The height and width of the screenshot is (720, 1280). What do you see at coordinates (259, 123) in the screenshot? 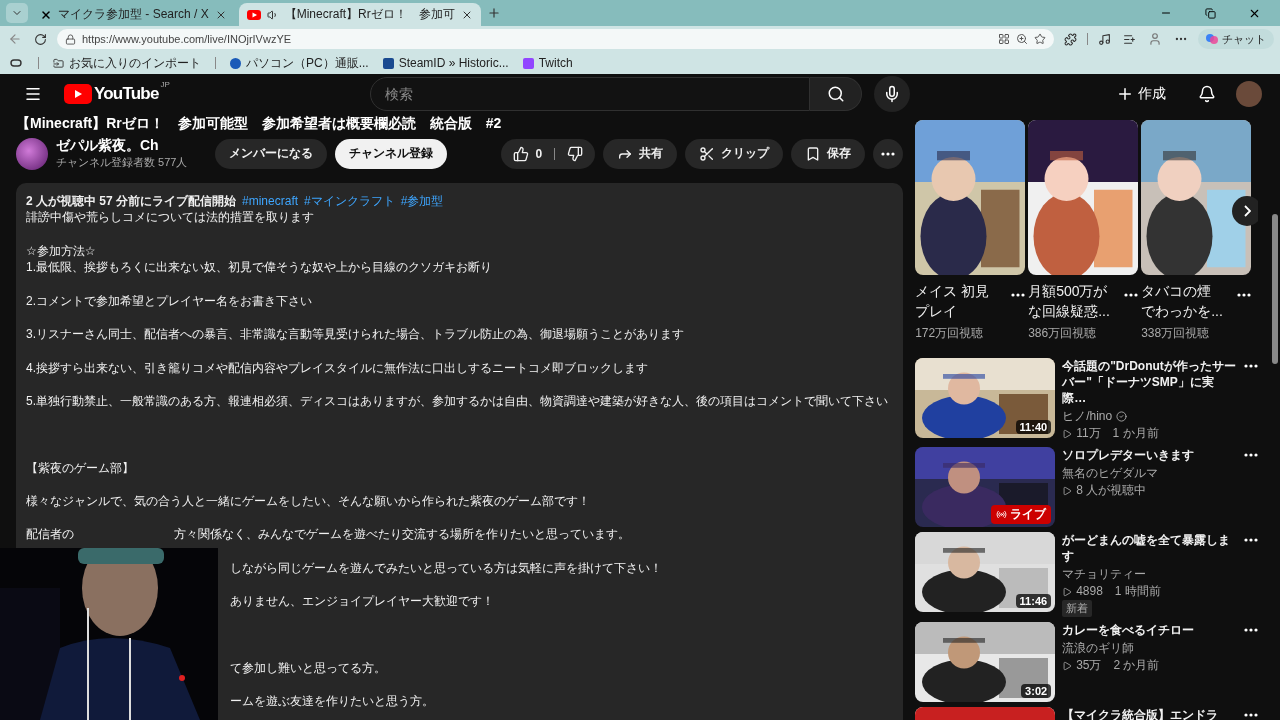
I see `video-title: 【Minecraft】Rrゼロ！ 参加可能型 参加希望者は概要欄必読 統合版 #2` at bounding box center [259, 123].